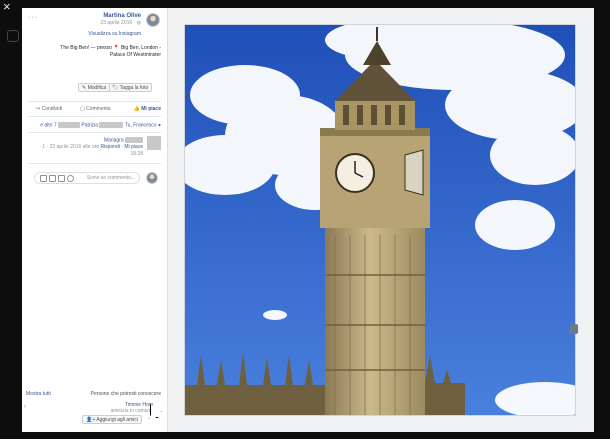 This screenshot has height=439, width=610. I want to click on author-name: Martina Olive, so click(91, 16).